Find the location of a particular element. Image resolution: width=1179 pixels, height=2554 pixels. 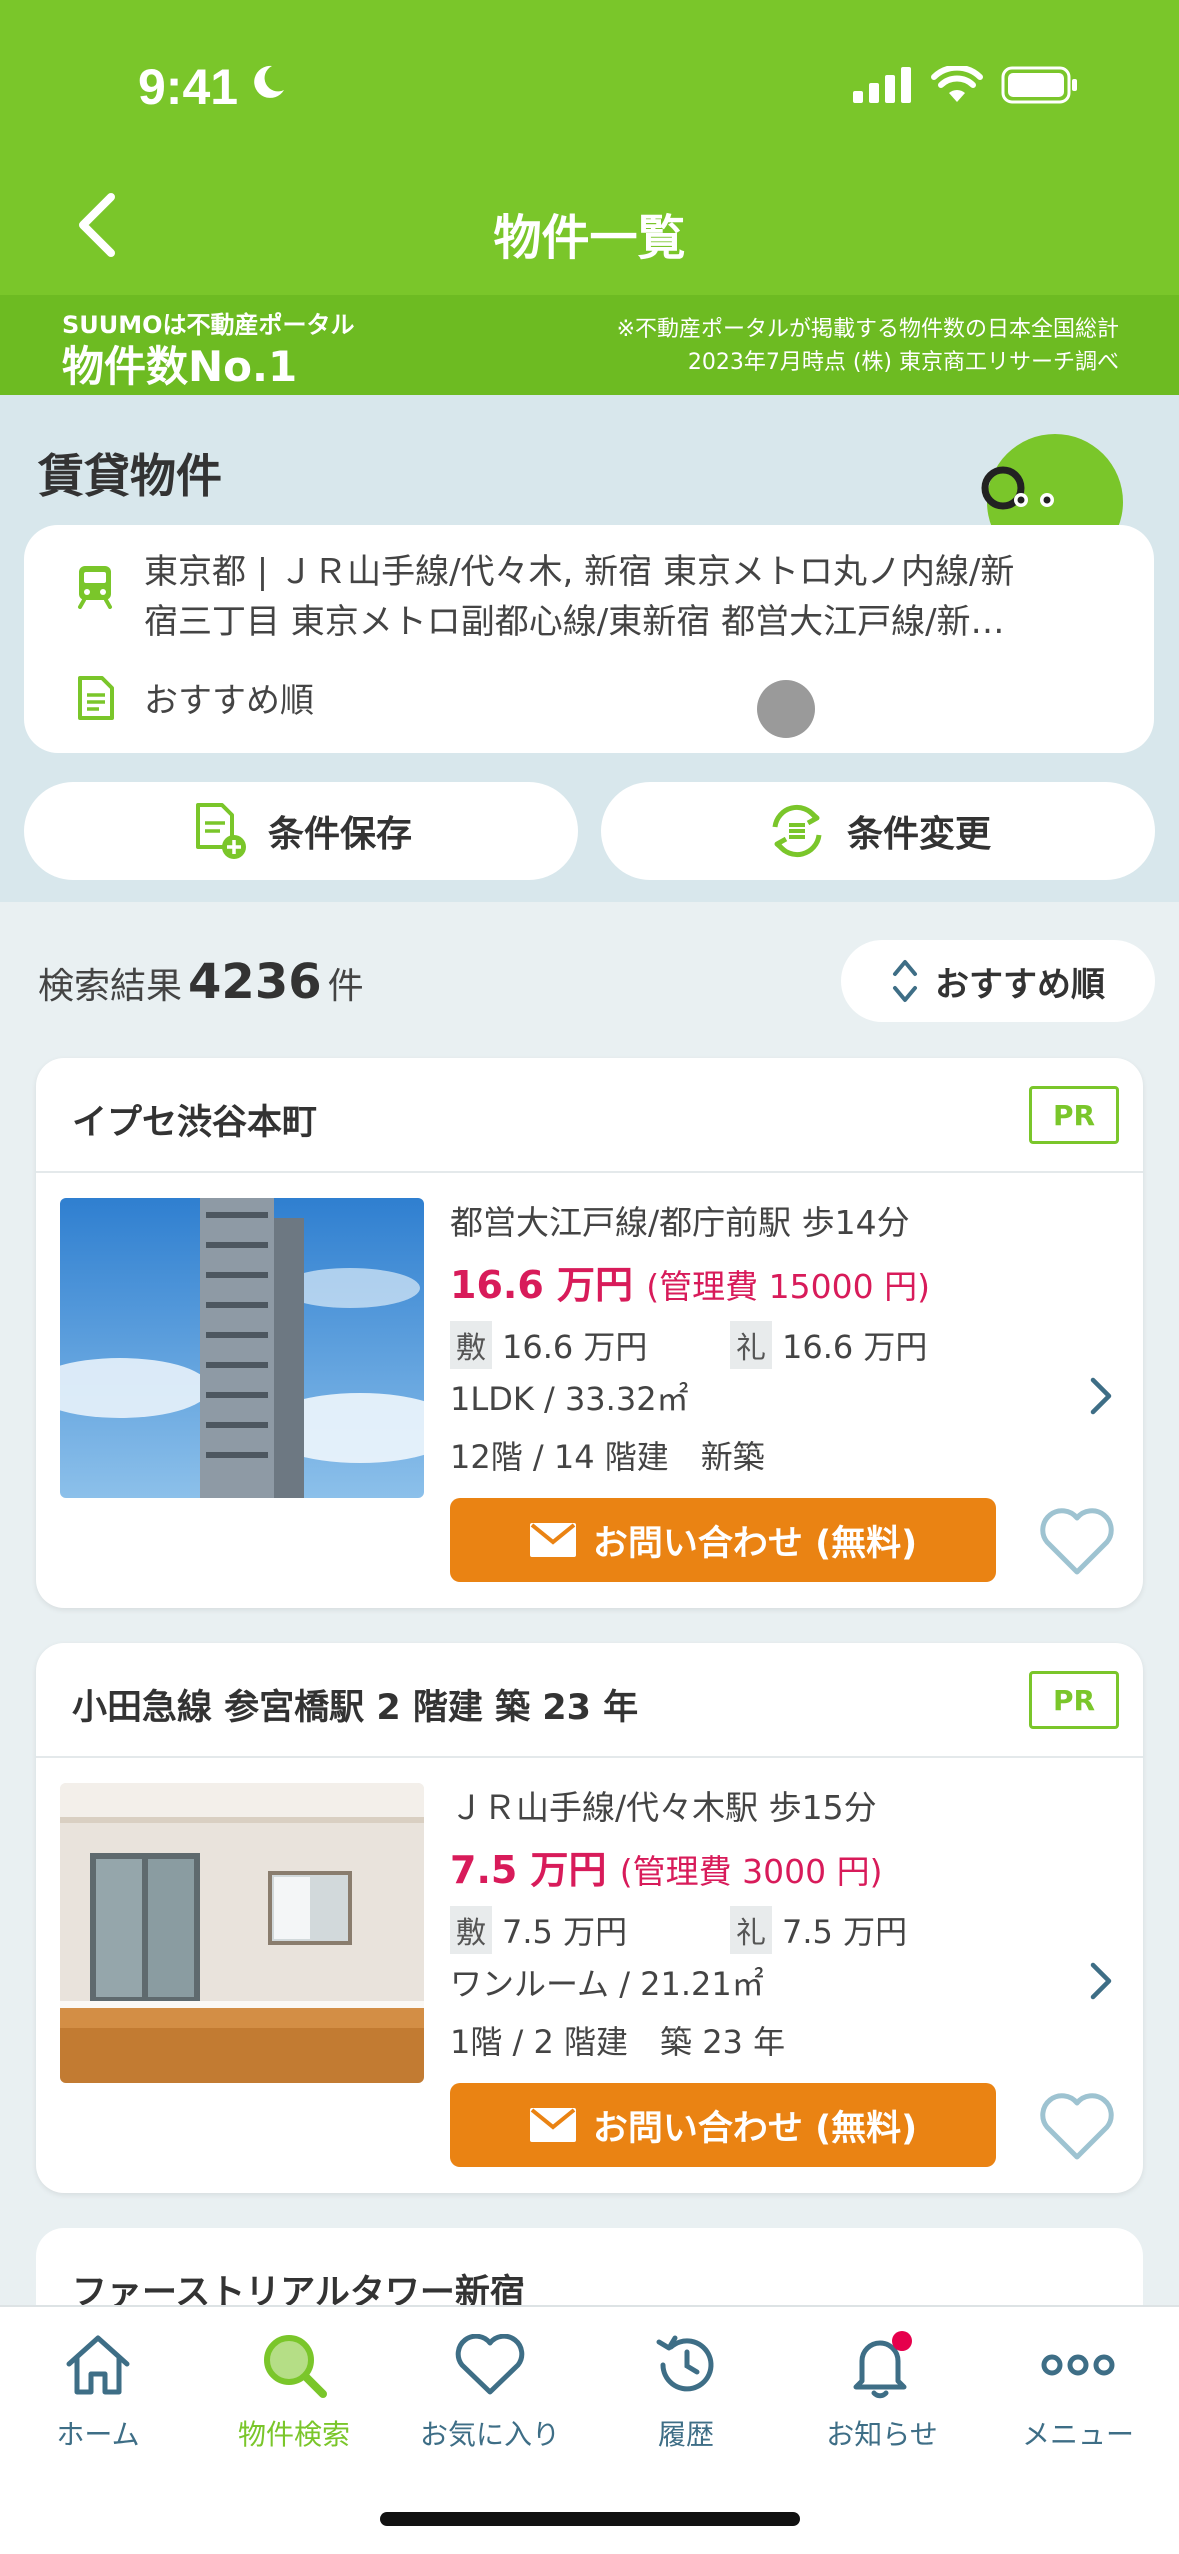

deposit-row: 敷 7.5 万円 礼 7.5 万円 is located at coordinates (730, 1930).